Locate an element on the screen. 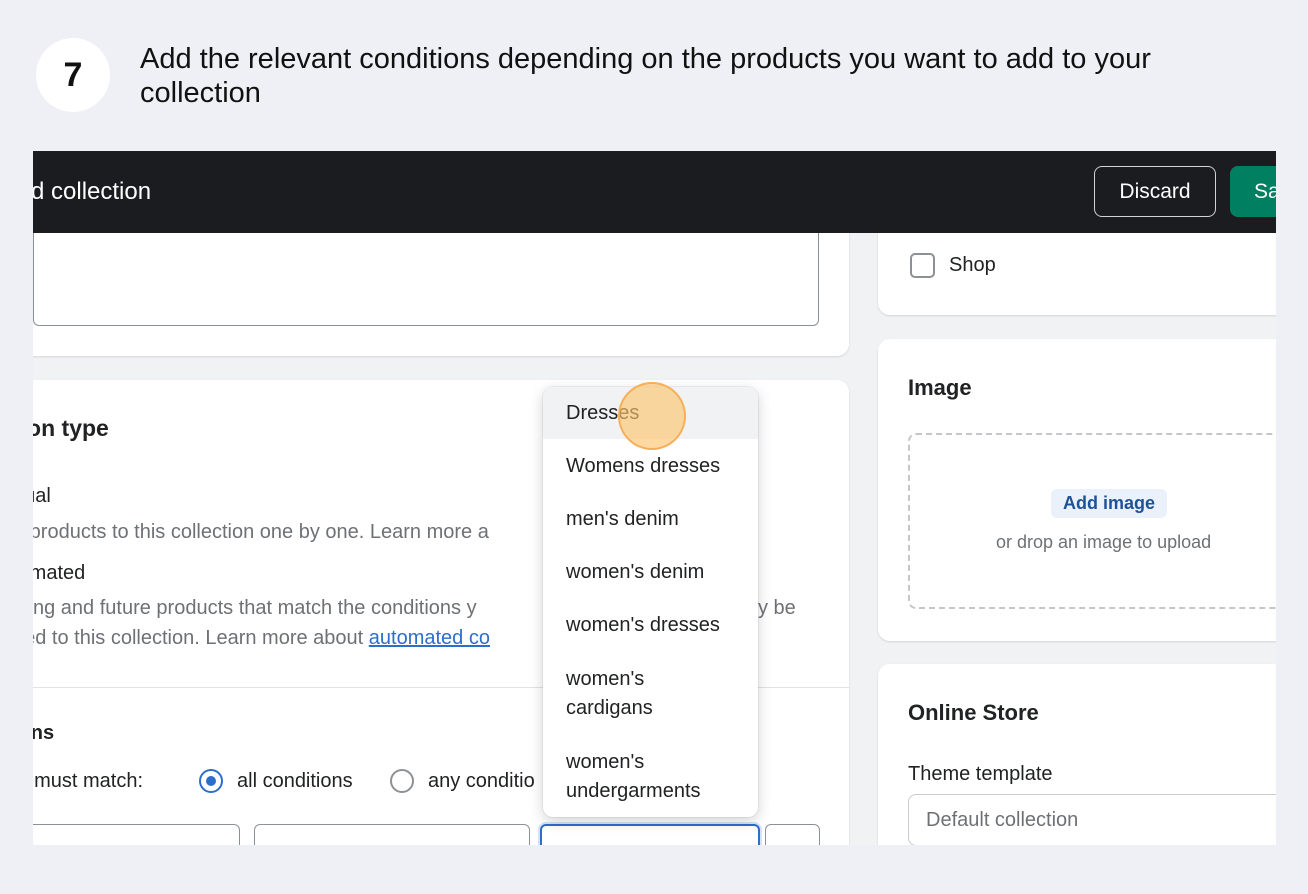 This screenshot has height=894, width=1308. theme-template-select: Default collection is located at coordinates (1092, 819).